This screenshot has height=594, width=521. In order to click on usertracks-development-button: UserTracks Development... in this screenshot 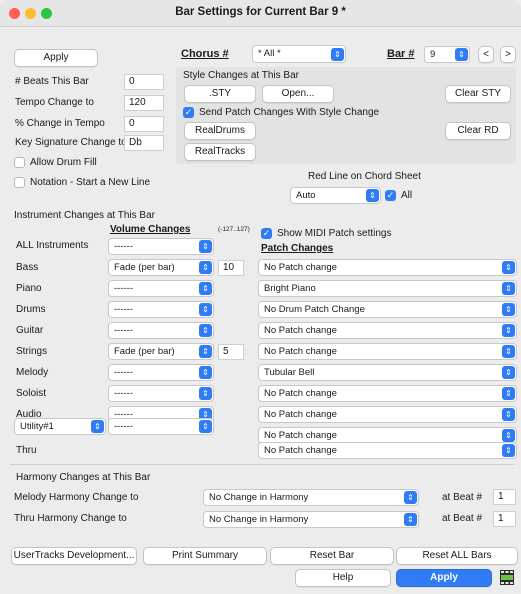, I will do `click(74, 556)`.